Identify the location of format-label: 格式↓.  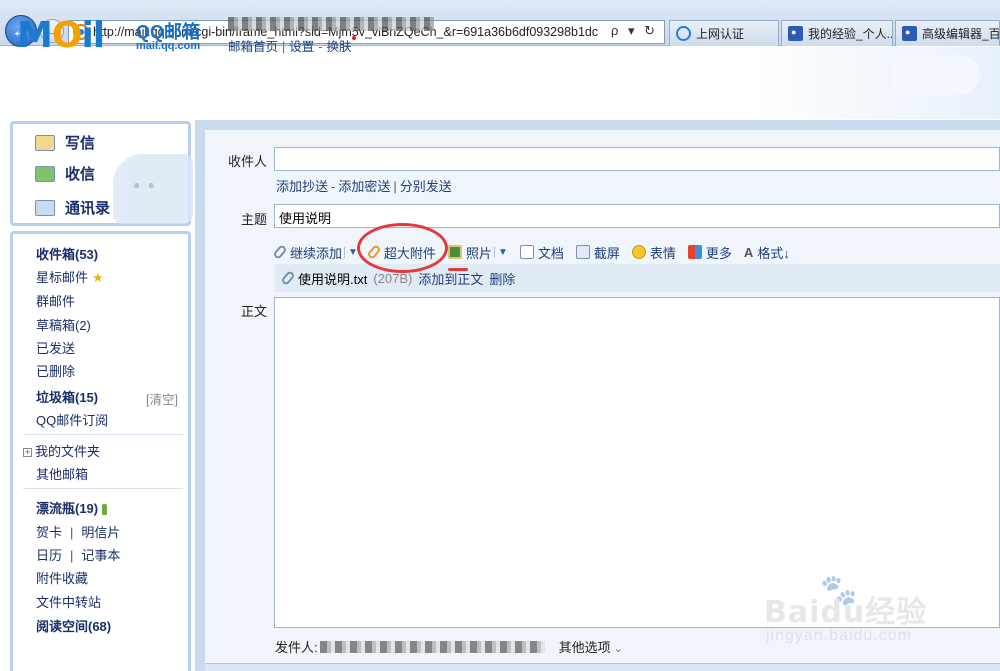
(773, 253).